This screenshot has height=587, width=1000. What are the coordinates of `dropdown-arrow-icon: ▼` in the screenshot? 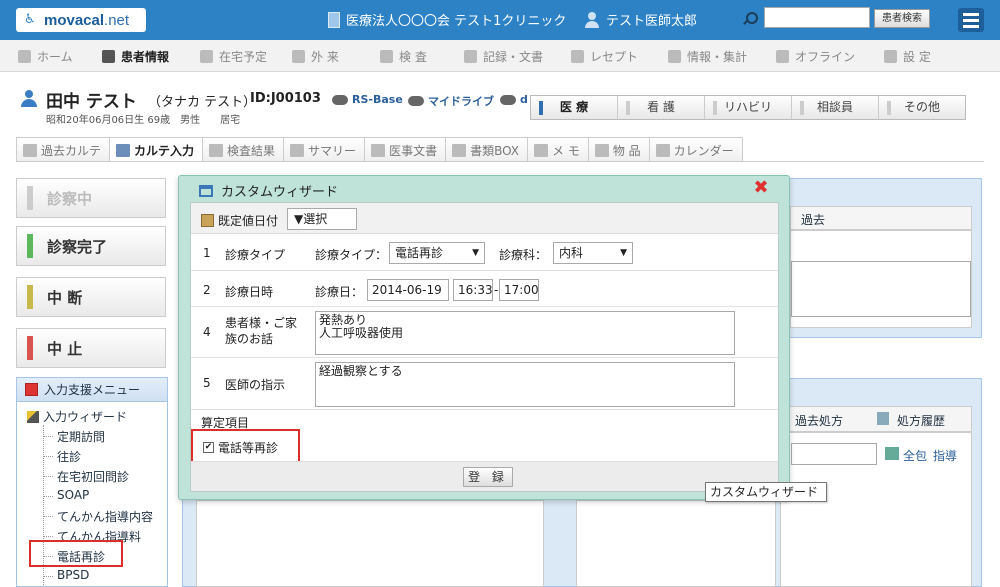 It's located at (623, 253).